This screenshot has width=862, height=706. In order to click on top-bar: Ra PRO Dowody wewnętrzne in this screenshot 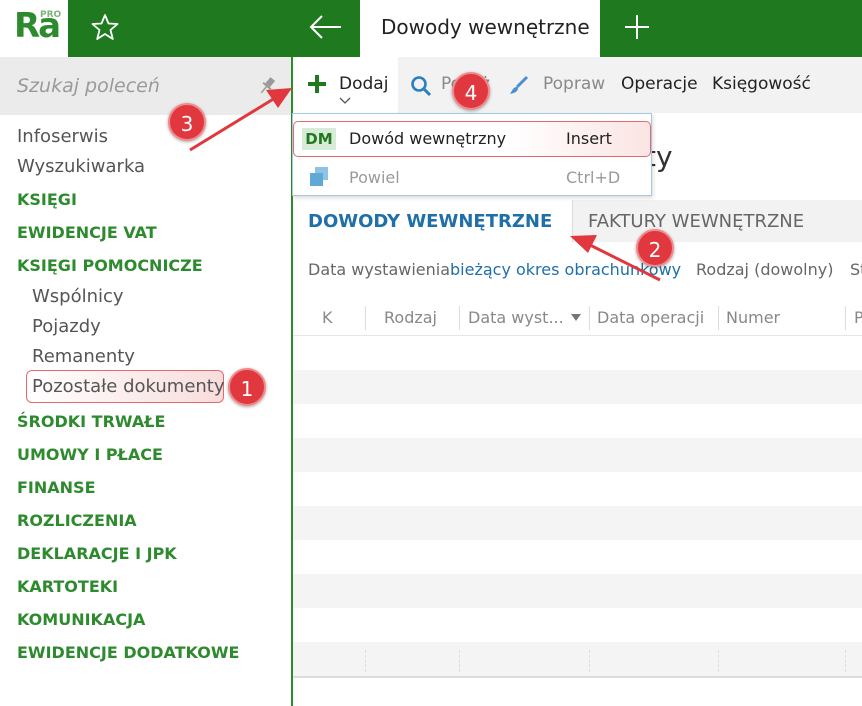, I will do `click(431, 28)`.